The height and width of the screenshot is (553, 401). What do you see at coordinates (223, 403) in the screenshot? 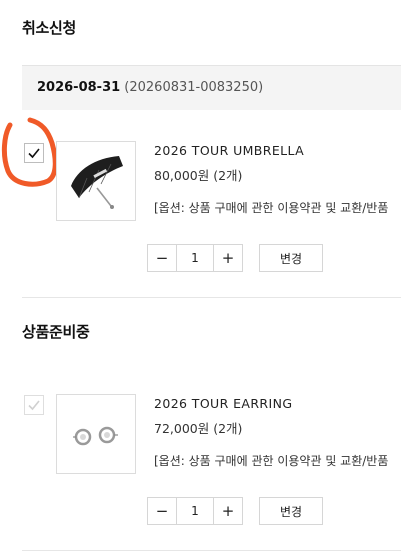
I see `product-name: 2026 TOUR EARRING` at bounding box center [223, 403].